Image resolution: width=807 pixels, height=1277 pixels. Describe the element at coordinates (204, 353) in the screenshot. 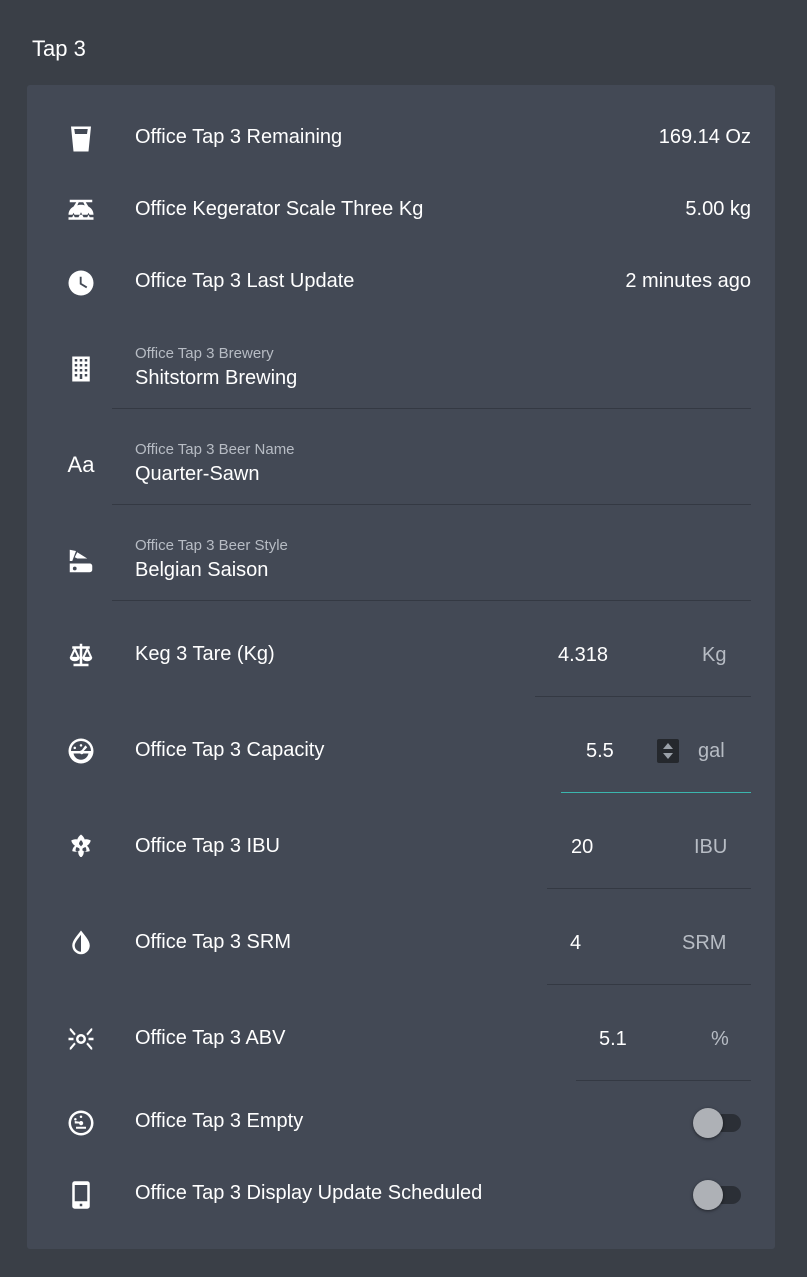

I see `brewery-label: Office Tap 3 Brewery` at that location.